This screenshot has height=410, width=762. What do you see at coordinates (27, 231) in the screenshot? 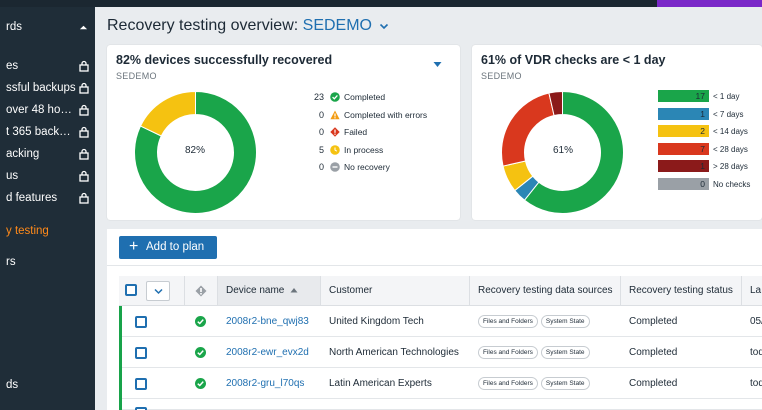
I see `sidebar-item-label: y testing` at bounding box center [27, 231].